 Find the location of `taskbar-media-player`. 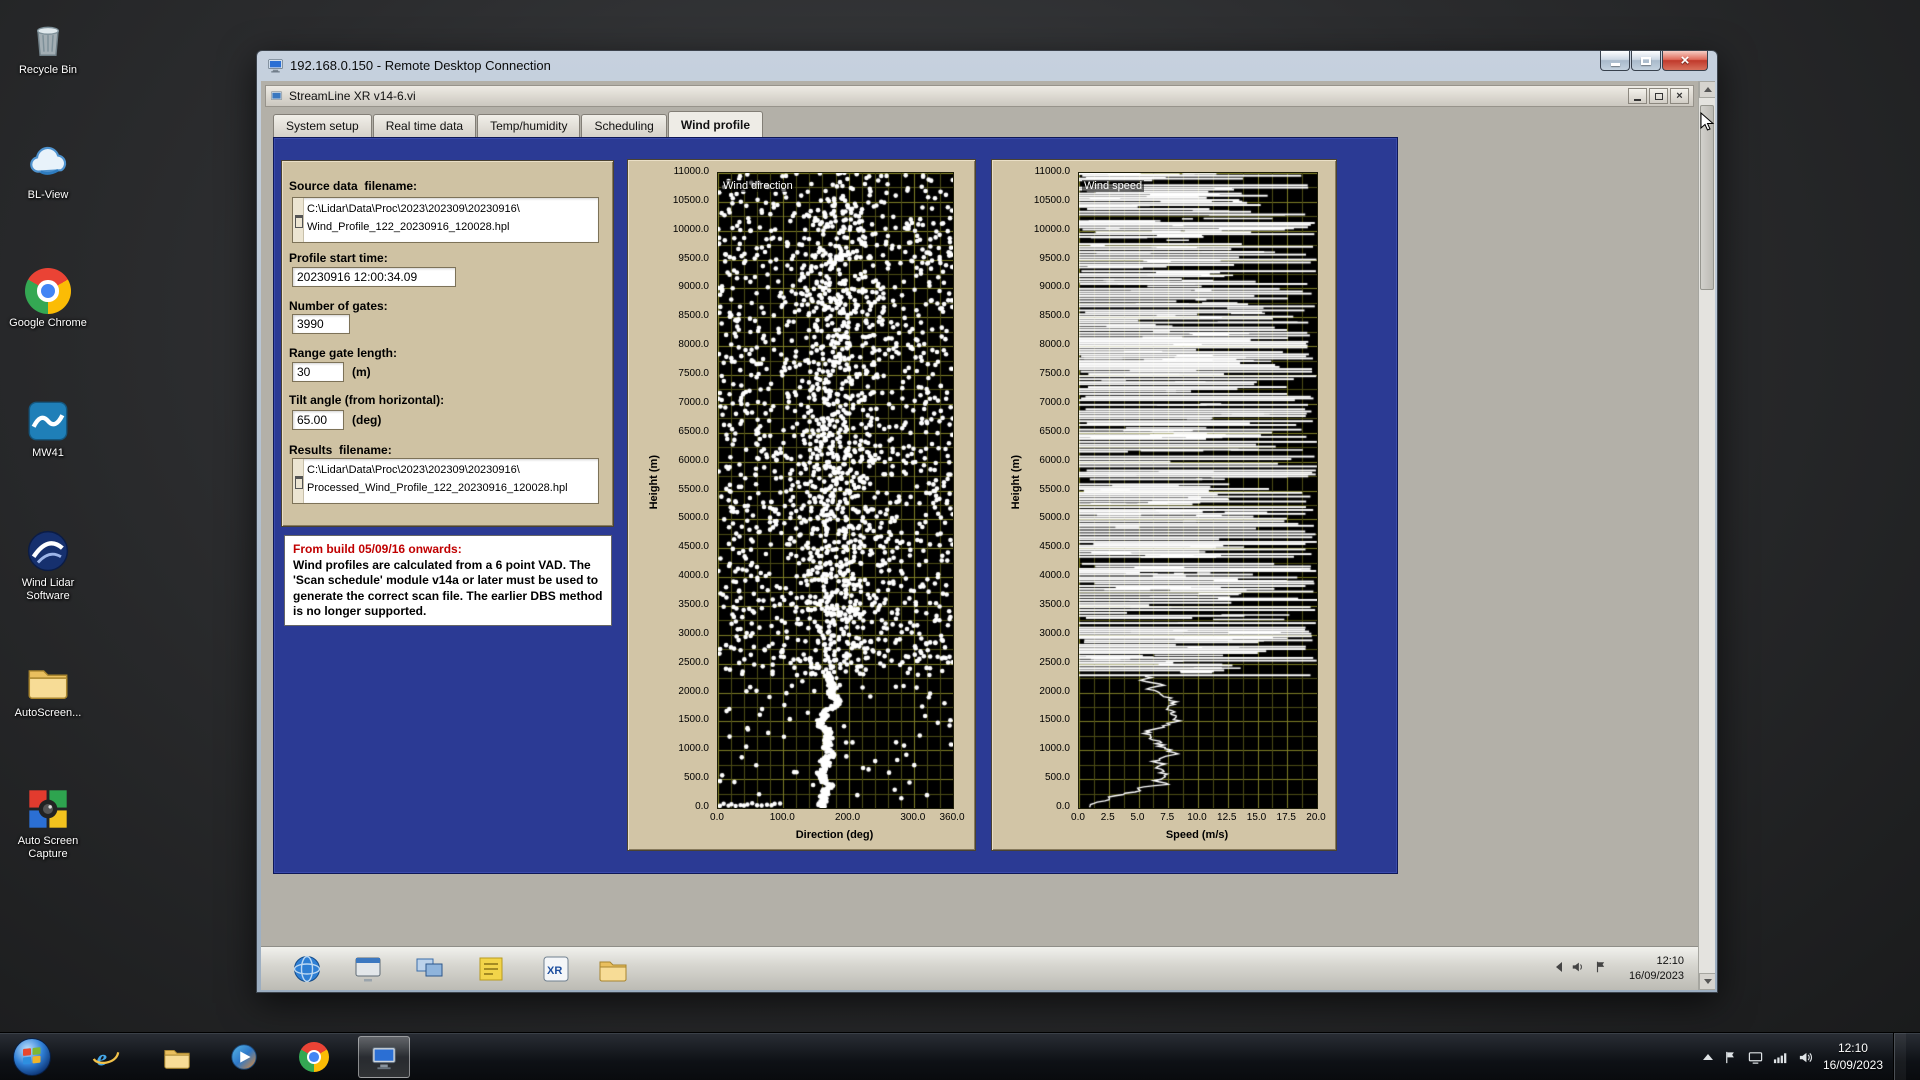

taskbar-media-player is located at coordinates (244, 1057).